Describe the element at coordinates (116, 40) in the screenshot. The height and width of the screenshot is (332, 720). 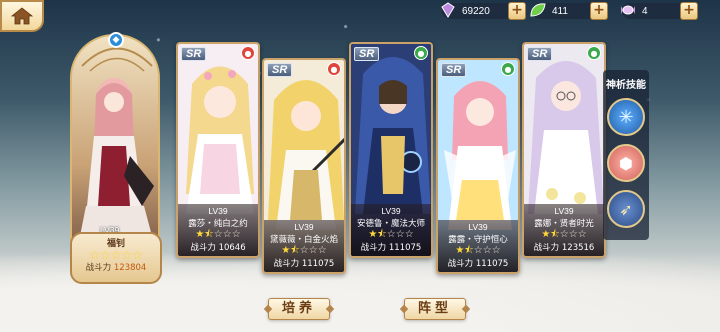
I see `water-element-icon: ◆` at that location.